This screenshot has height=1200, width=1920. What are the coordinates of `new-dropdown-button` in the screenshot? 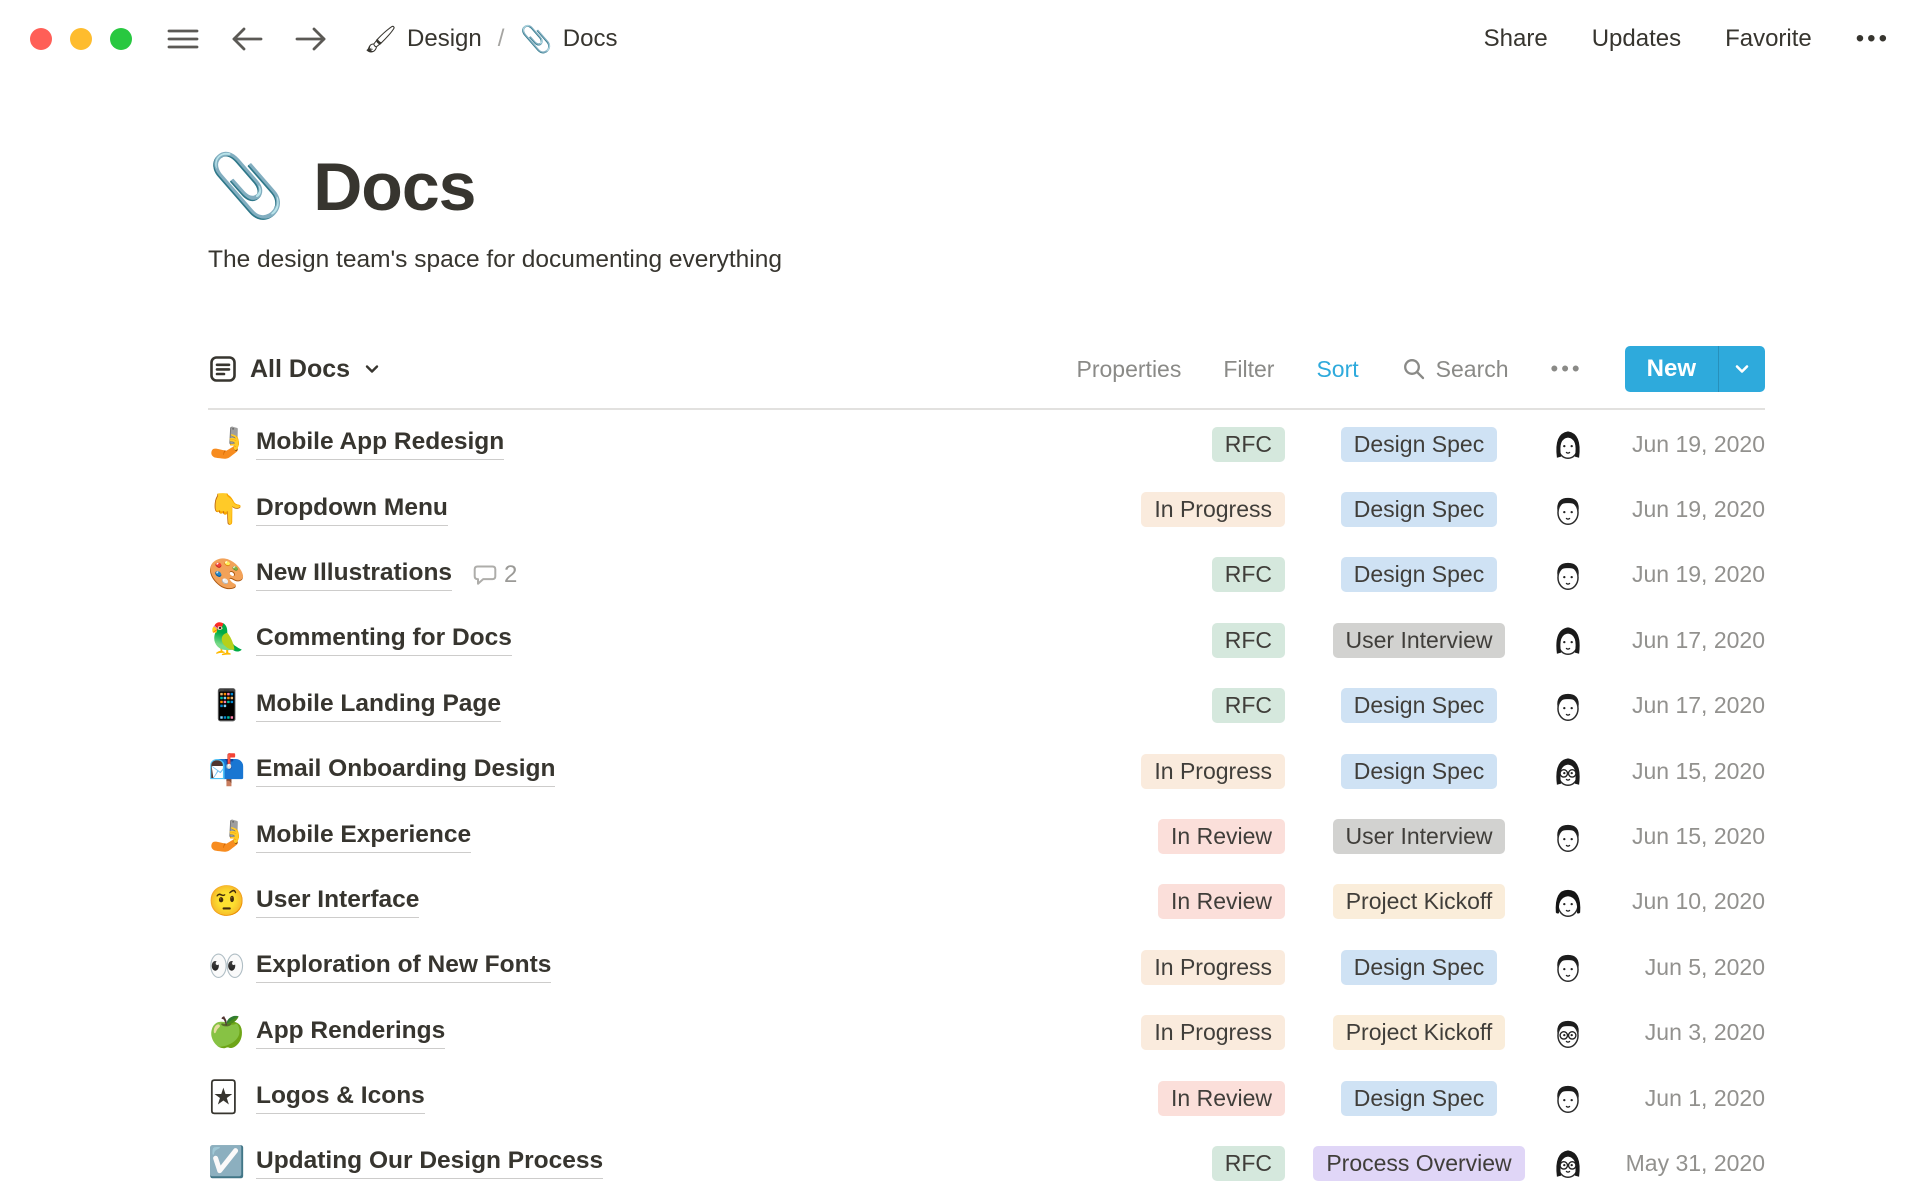 It's located at (1741, 369).